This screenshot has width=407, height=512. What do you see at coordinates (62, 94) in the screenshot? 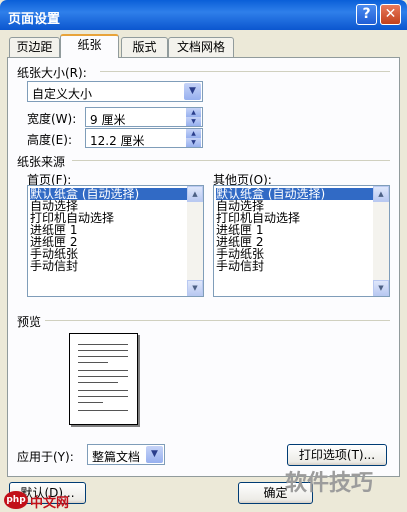
I see `paper-size-value: 自定义大小` at bounding box center [62, 94].